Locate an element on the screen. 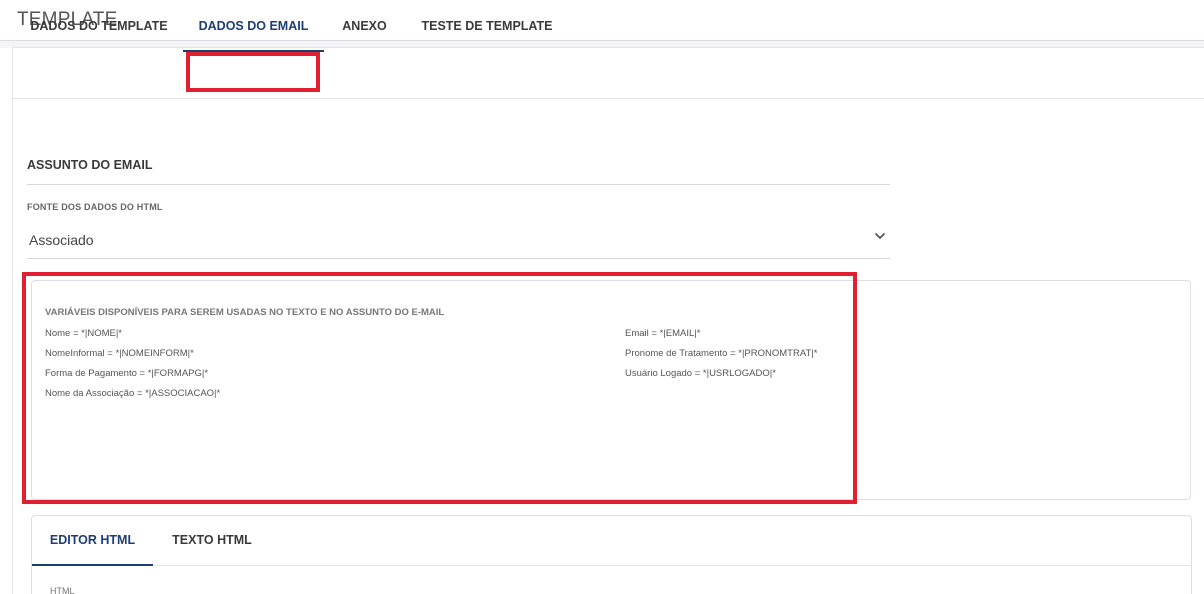 The height and width of the screenshot is (594, 1204). tab-dados-do-email: DADOS DO EMAIL is located at coordinates (253, 26).